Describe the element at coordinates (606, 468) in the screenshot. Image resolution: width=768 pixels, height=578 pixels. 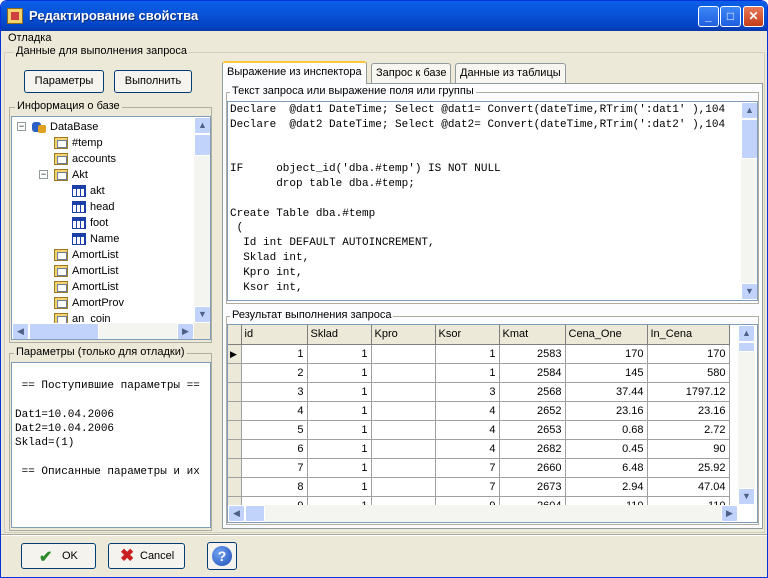
I see `table-cell: 6.48` at that location.